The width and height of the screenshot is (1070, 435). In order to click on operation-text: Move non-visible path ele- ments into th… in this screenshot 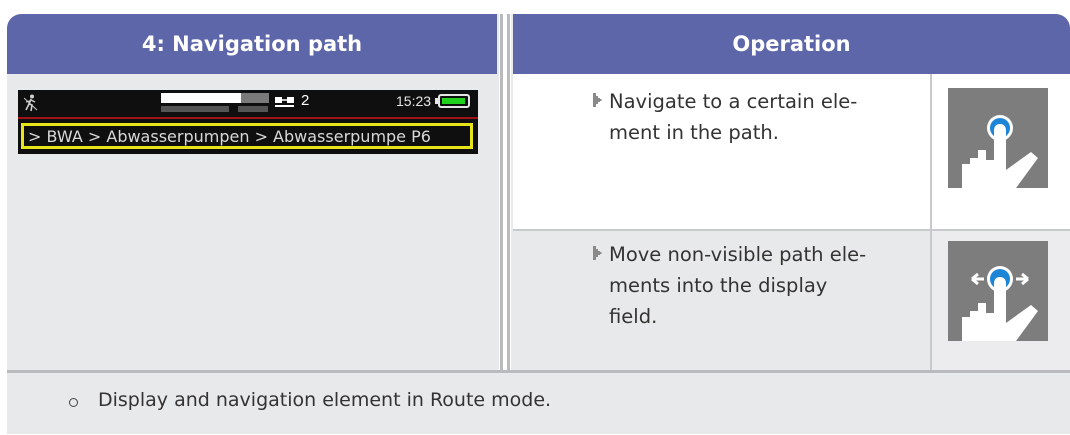, I will do `click(738, 285)`.